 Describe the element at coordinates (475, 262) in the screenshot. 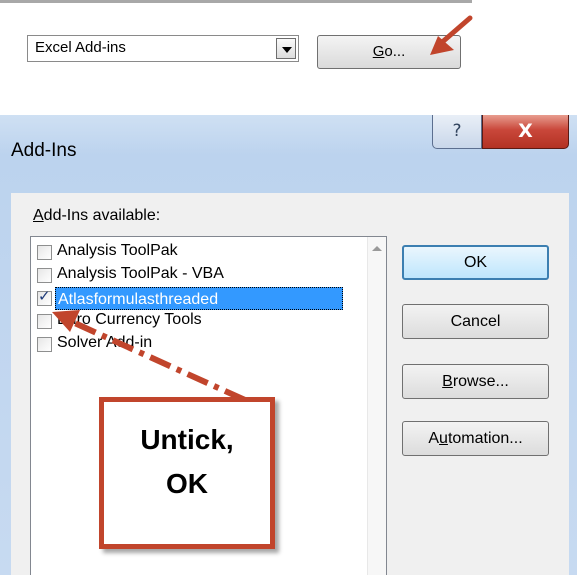

I see `ok-button: OK` at that location.